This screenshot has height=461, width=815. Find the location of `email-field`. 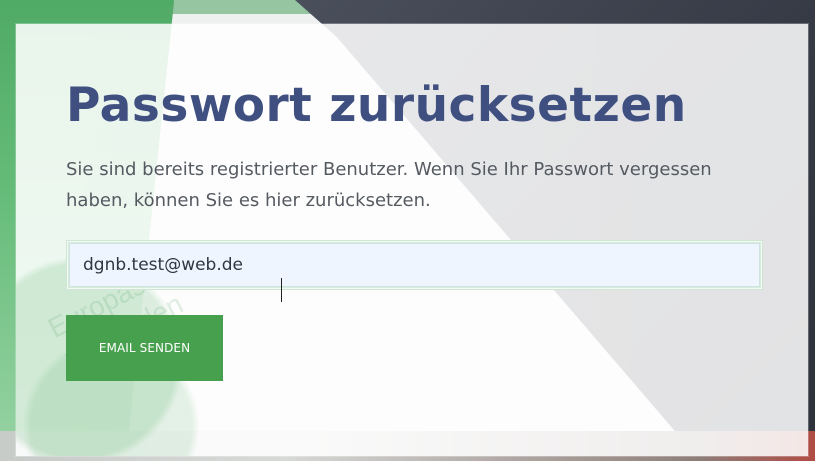

email-field is located at coordinates (414, 265).